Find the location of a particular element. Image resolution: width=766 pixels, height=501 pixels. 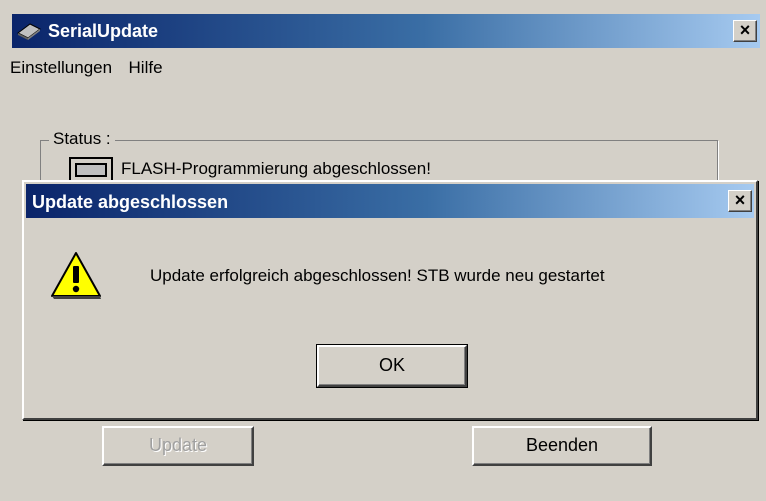

main-close-button: × is located at coordinates (745, 31).